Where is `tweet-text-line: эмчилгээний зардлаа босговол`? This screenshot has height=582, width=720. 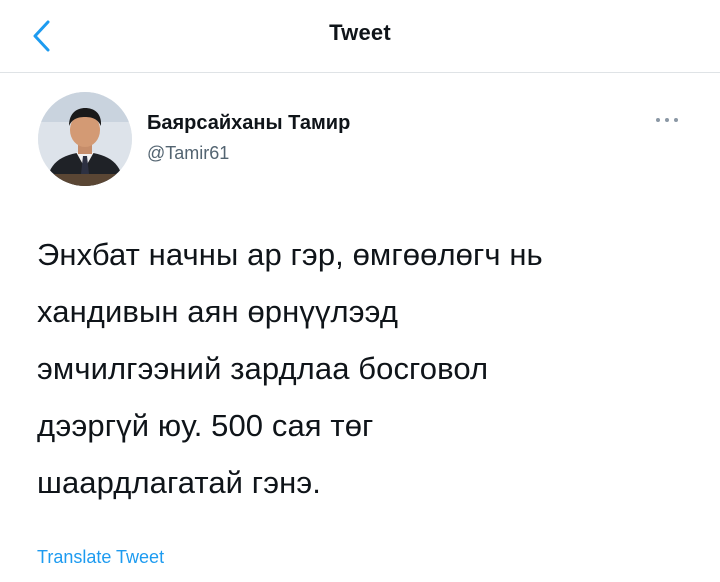
tweet-text-line: эмчилгээний зардлаа босговол is located at coordinates (263, 368).